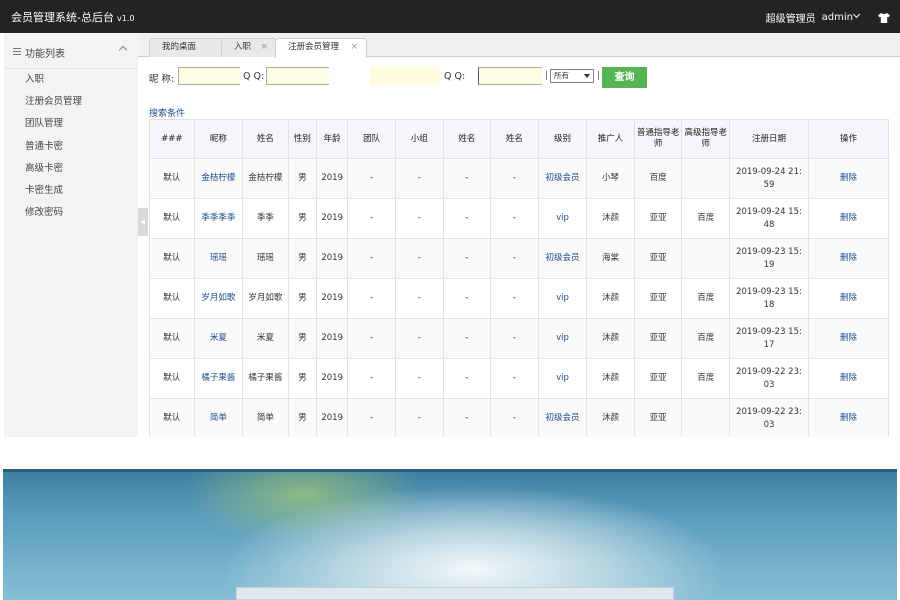 Image resolution: width=900 pixels, height=600 pixels. I want to click on promoter-cell: 小琴, so click(610, 178).